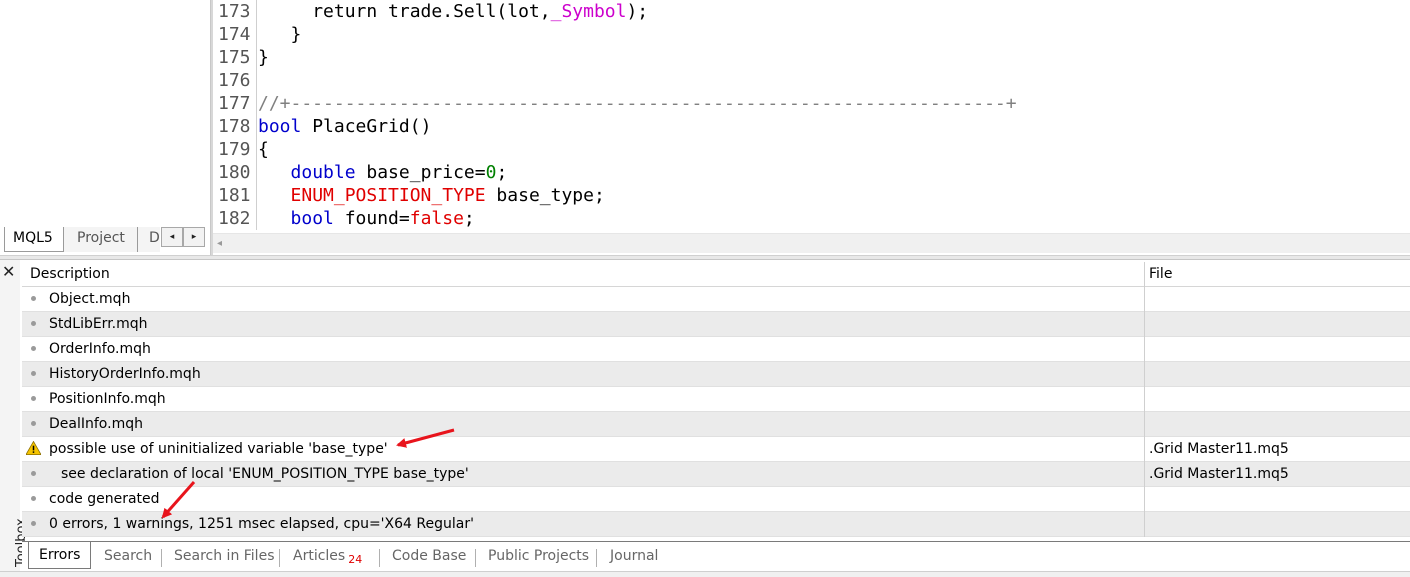  I want to click on line-number: 181, so click(235, 195).